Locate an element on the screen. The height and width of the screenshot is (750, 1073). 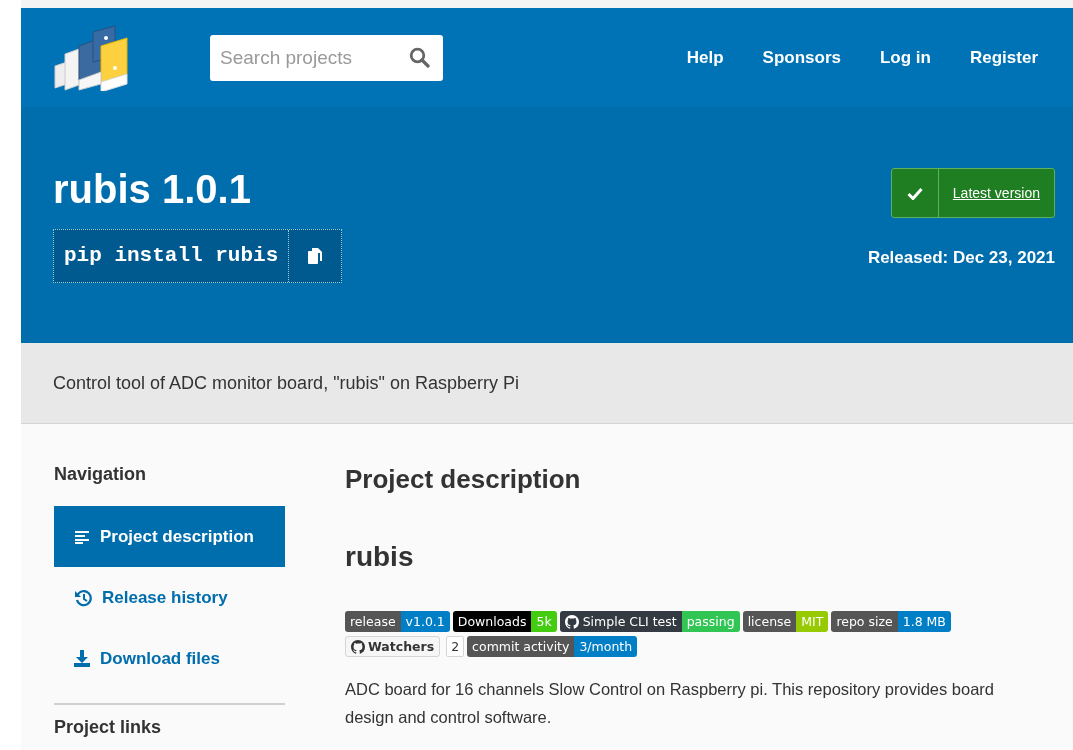
release-date: Released: Dec 23, 2021 is located at coordinates (961, 258).